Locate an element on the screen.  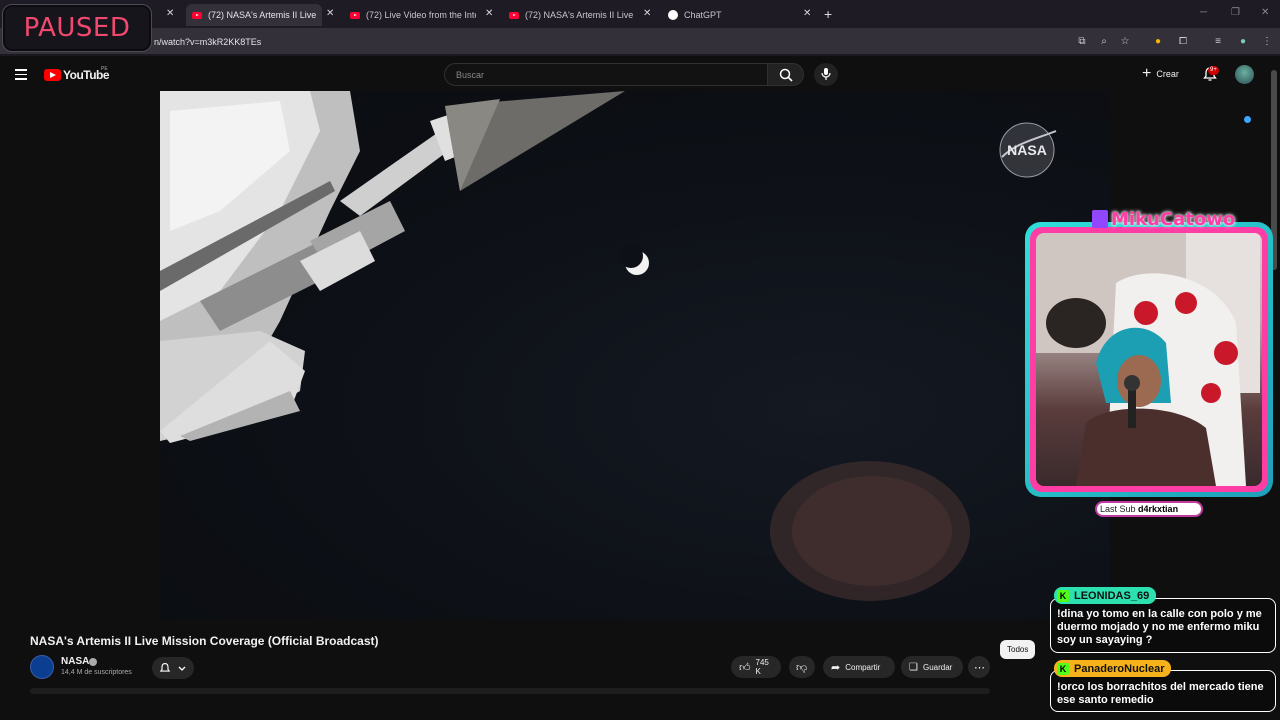
webcam-frame is located at coordinates (1149, 359).